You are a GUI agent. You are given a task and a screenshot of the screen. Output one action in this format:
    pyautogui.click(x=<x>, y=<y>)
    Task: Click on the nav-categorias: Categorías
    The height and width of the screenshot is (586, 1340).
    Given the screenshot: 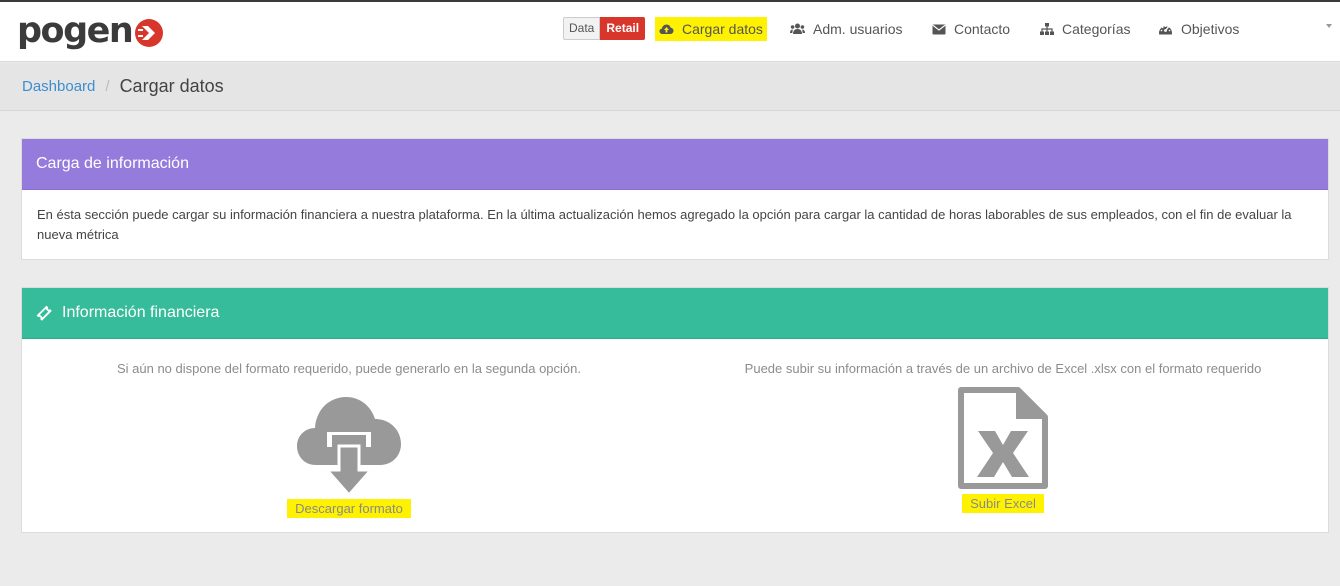 What is the action you would take?
    pyautogui.click(x=1085, y=29)
    